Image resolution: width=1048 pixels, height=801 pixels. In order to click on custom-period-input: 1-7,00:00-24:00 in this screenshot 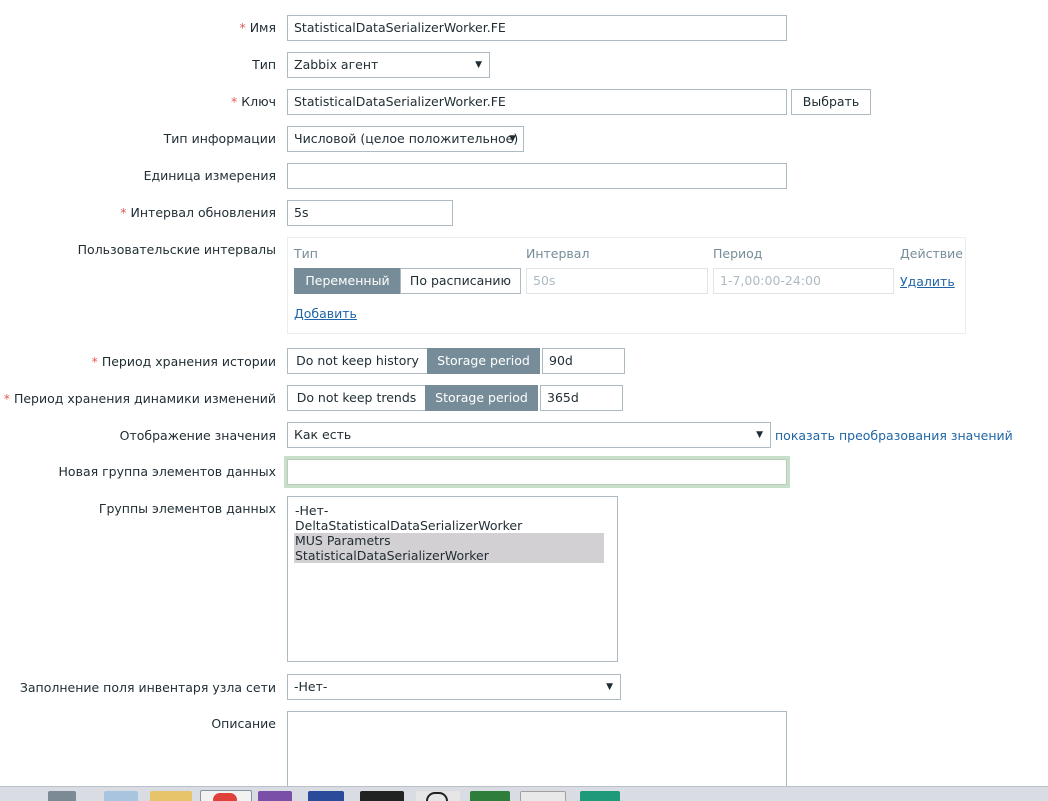, I will do `click(803, 281)`.